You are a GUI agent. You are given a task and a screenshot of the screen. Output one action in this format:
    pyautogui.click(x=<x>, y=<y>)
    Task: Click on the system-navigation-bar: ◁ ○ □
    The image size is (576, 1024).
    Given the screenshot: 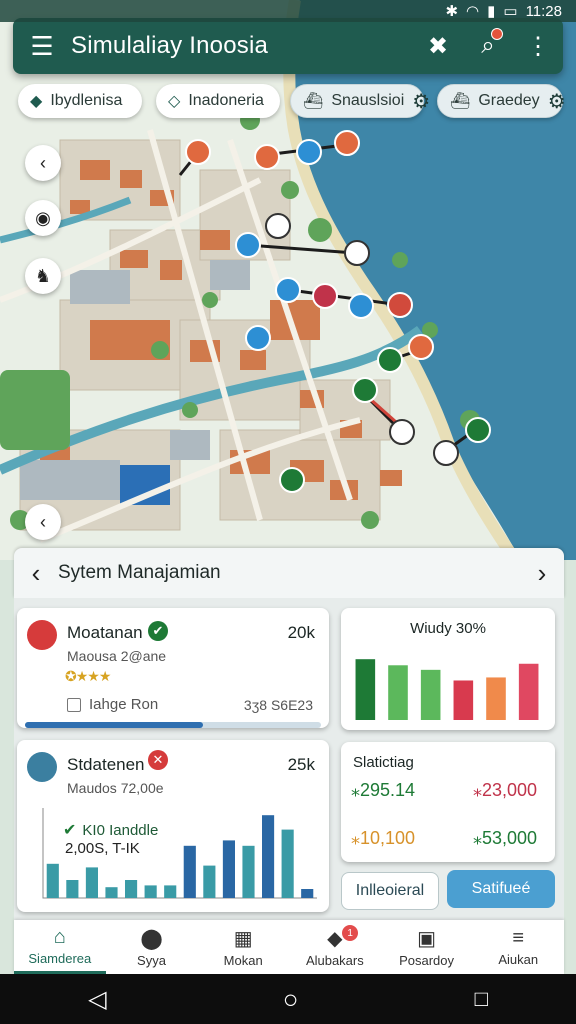 What is the action you would take?
    pyautogui.click(x=288, y=999)
    